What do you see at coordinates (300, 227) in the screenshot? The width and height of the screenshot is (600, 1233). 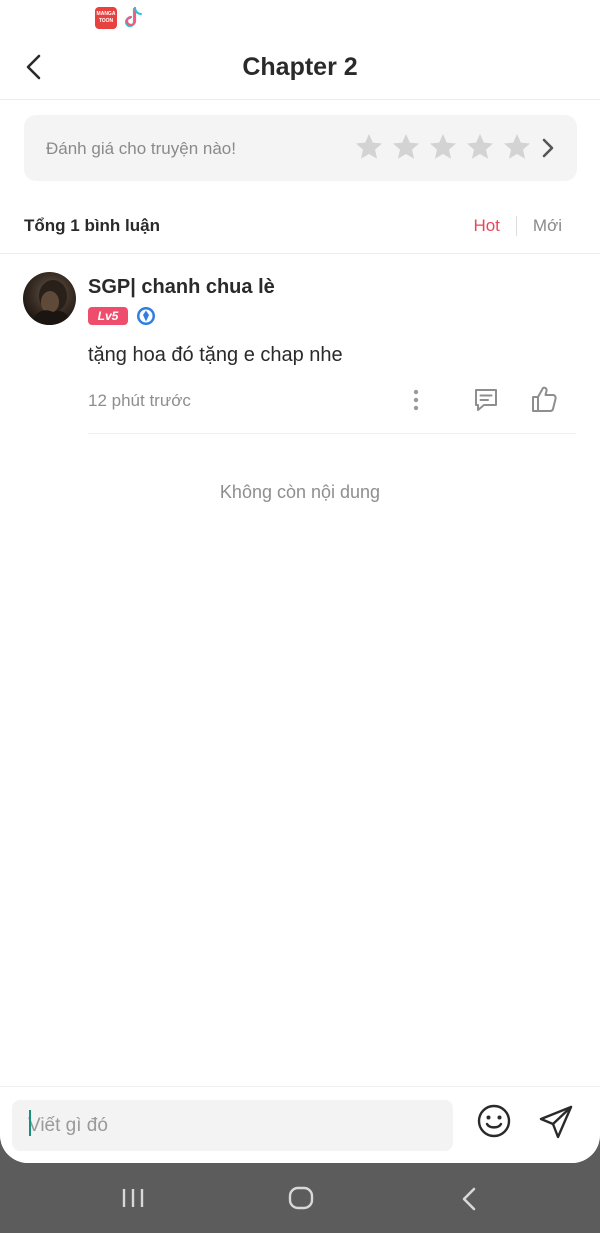 I see `comments-header: Tổng 1 bình luận Hot Mới` at bounding box center [300, 227].